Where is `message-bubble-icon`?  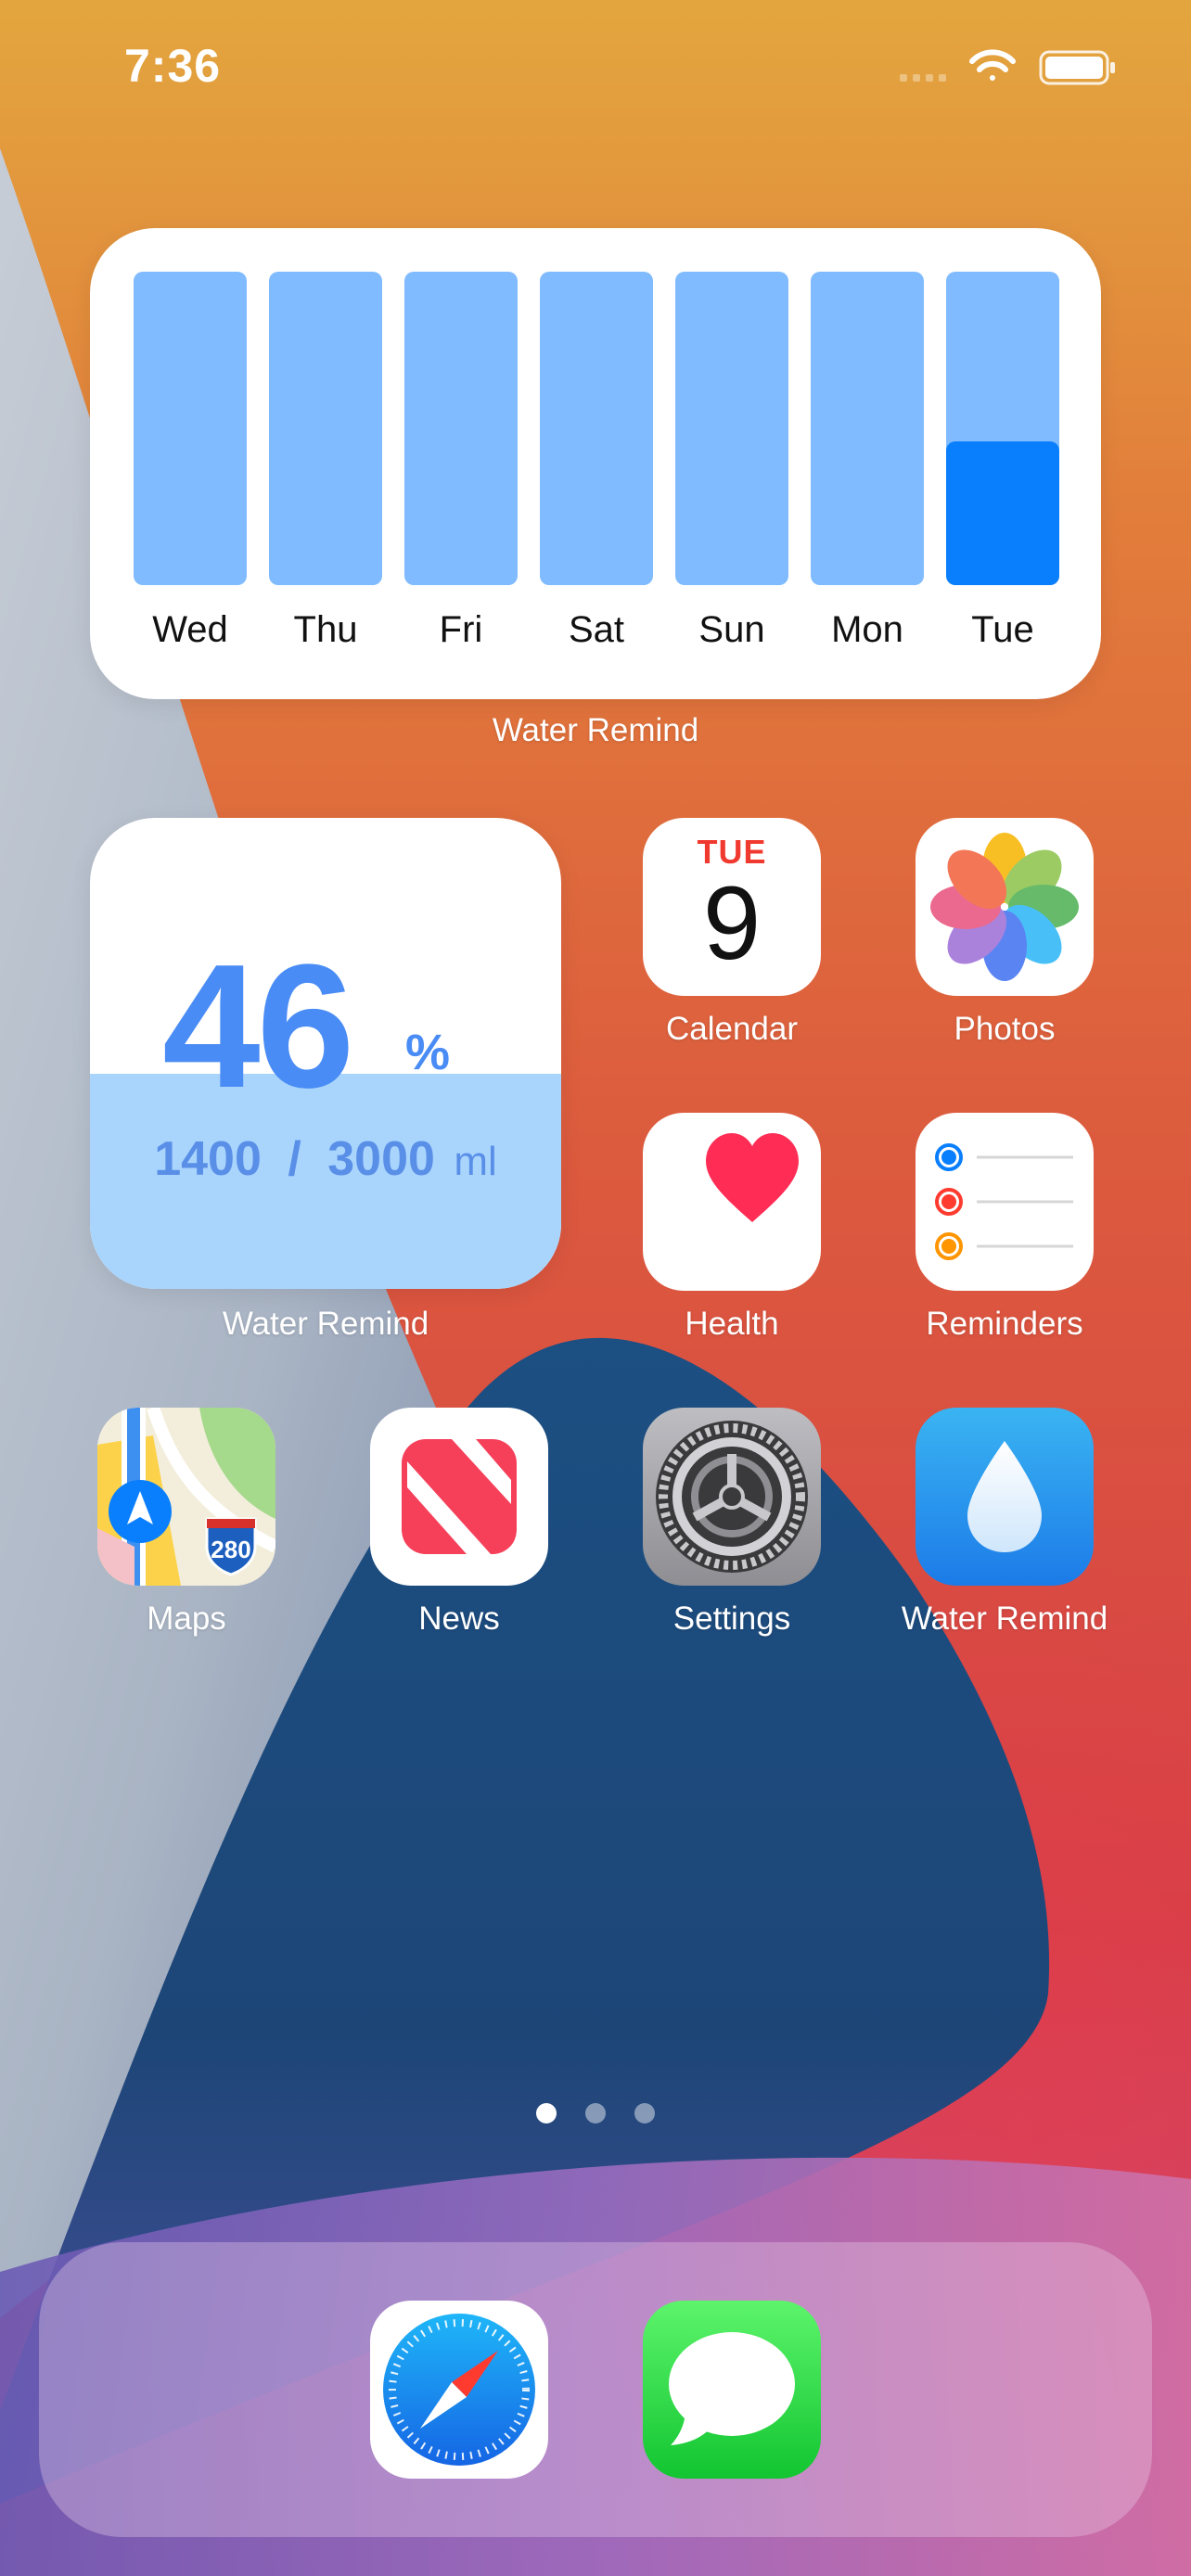 message-bubble-icon is located at coordinates (732, 2388).